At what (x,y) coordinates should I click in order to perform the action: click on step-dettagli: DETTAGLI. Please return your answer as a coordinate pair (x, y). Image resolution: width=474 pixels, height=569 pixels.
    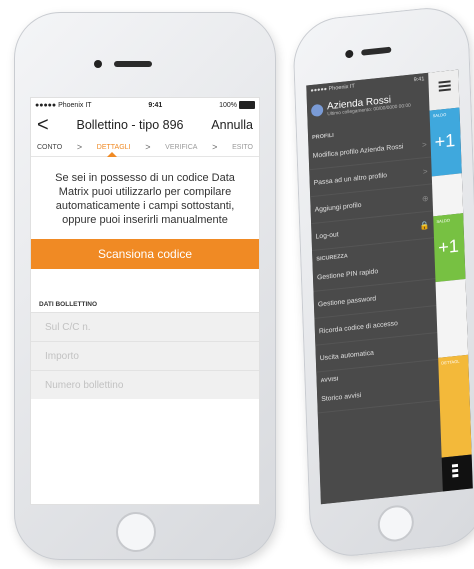
    Looking at the image, I should click on (113, 147).